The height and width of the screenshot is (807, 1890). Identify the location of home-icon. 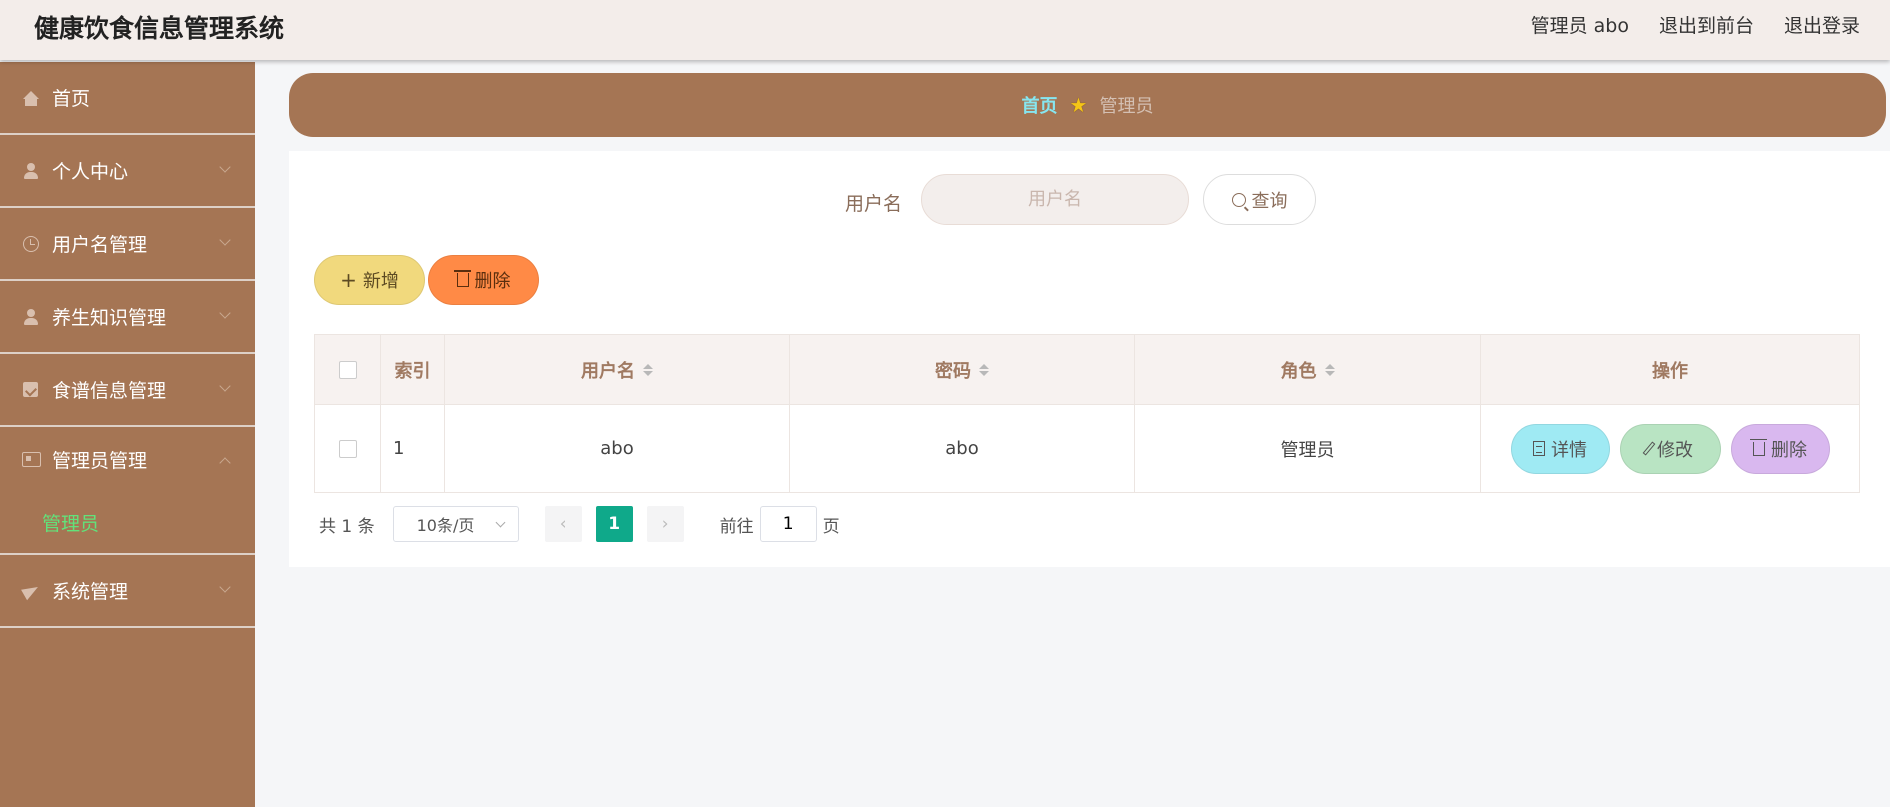
(31, 98).